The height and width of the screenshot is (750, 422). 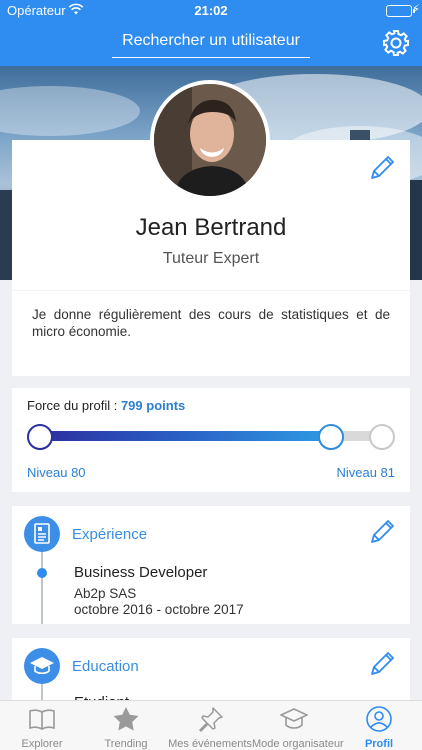 I want to click on tab-label: Trending, so click(x=126, y=744).